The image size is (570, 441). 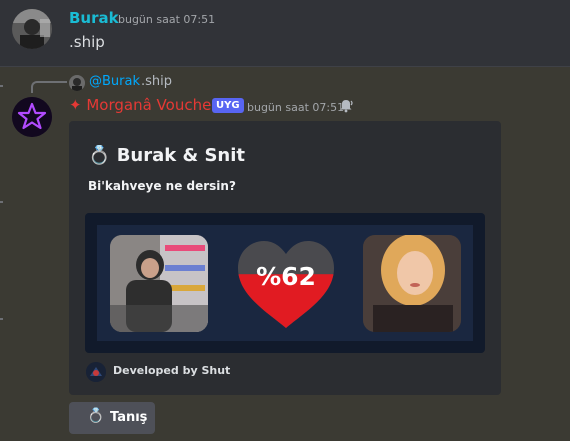 I want to click on avatar-photo-icon, so click(x=32, y=29).